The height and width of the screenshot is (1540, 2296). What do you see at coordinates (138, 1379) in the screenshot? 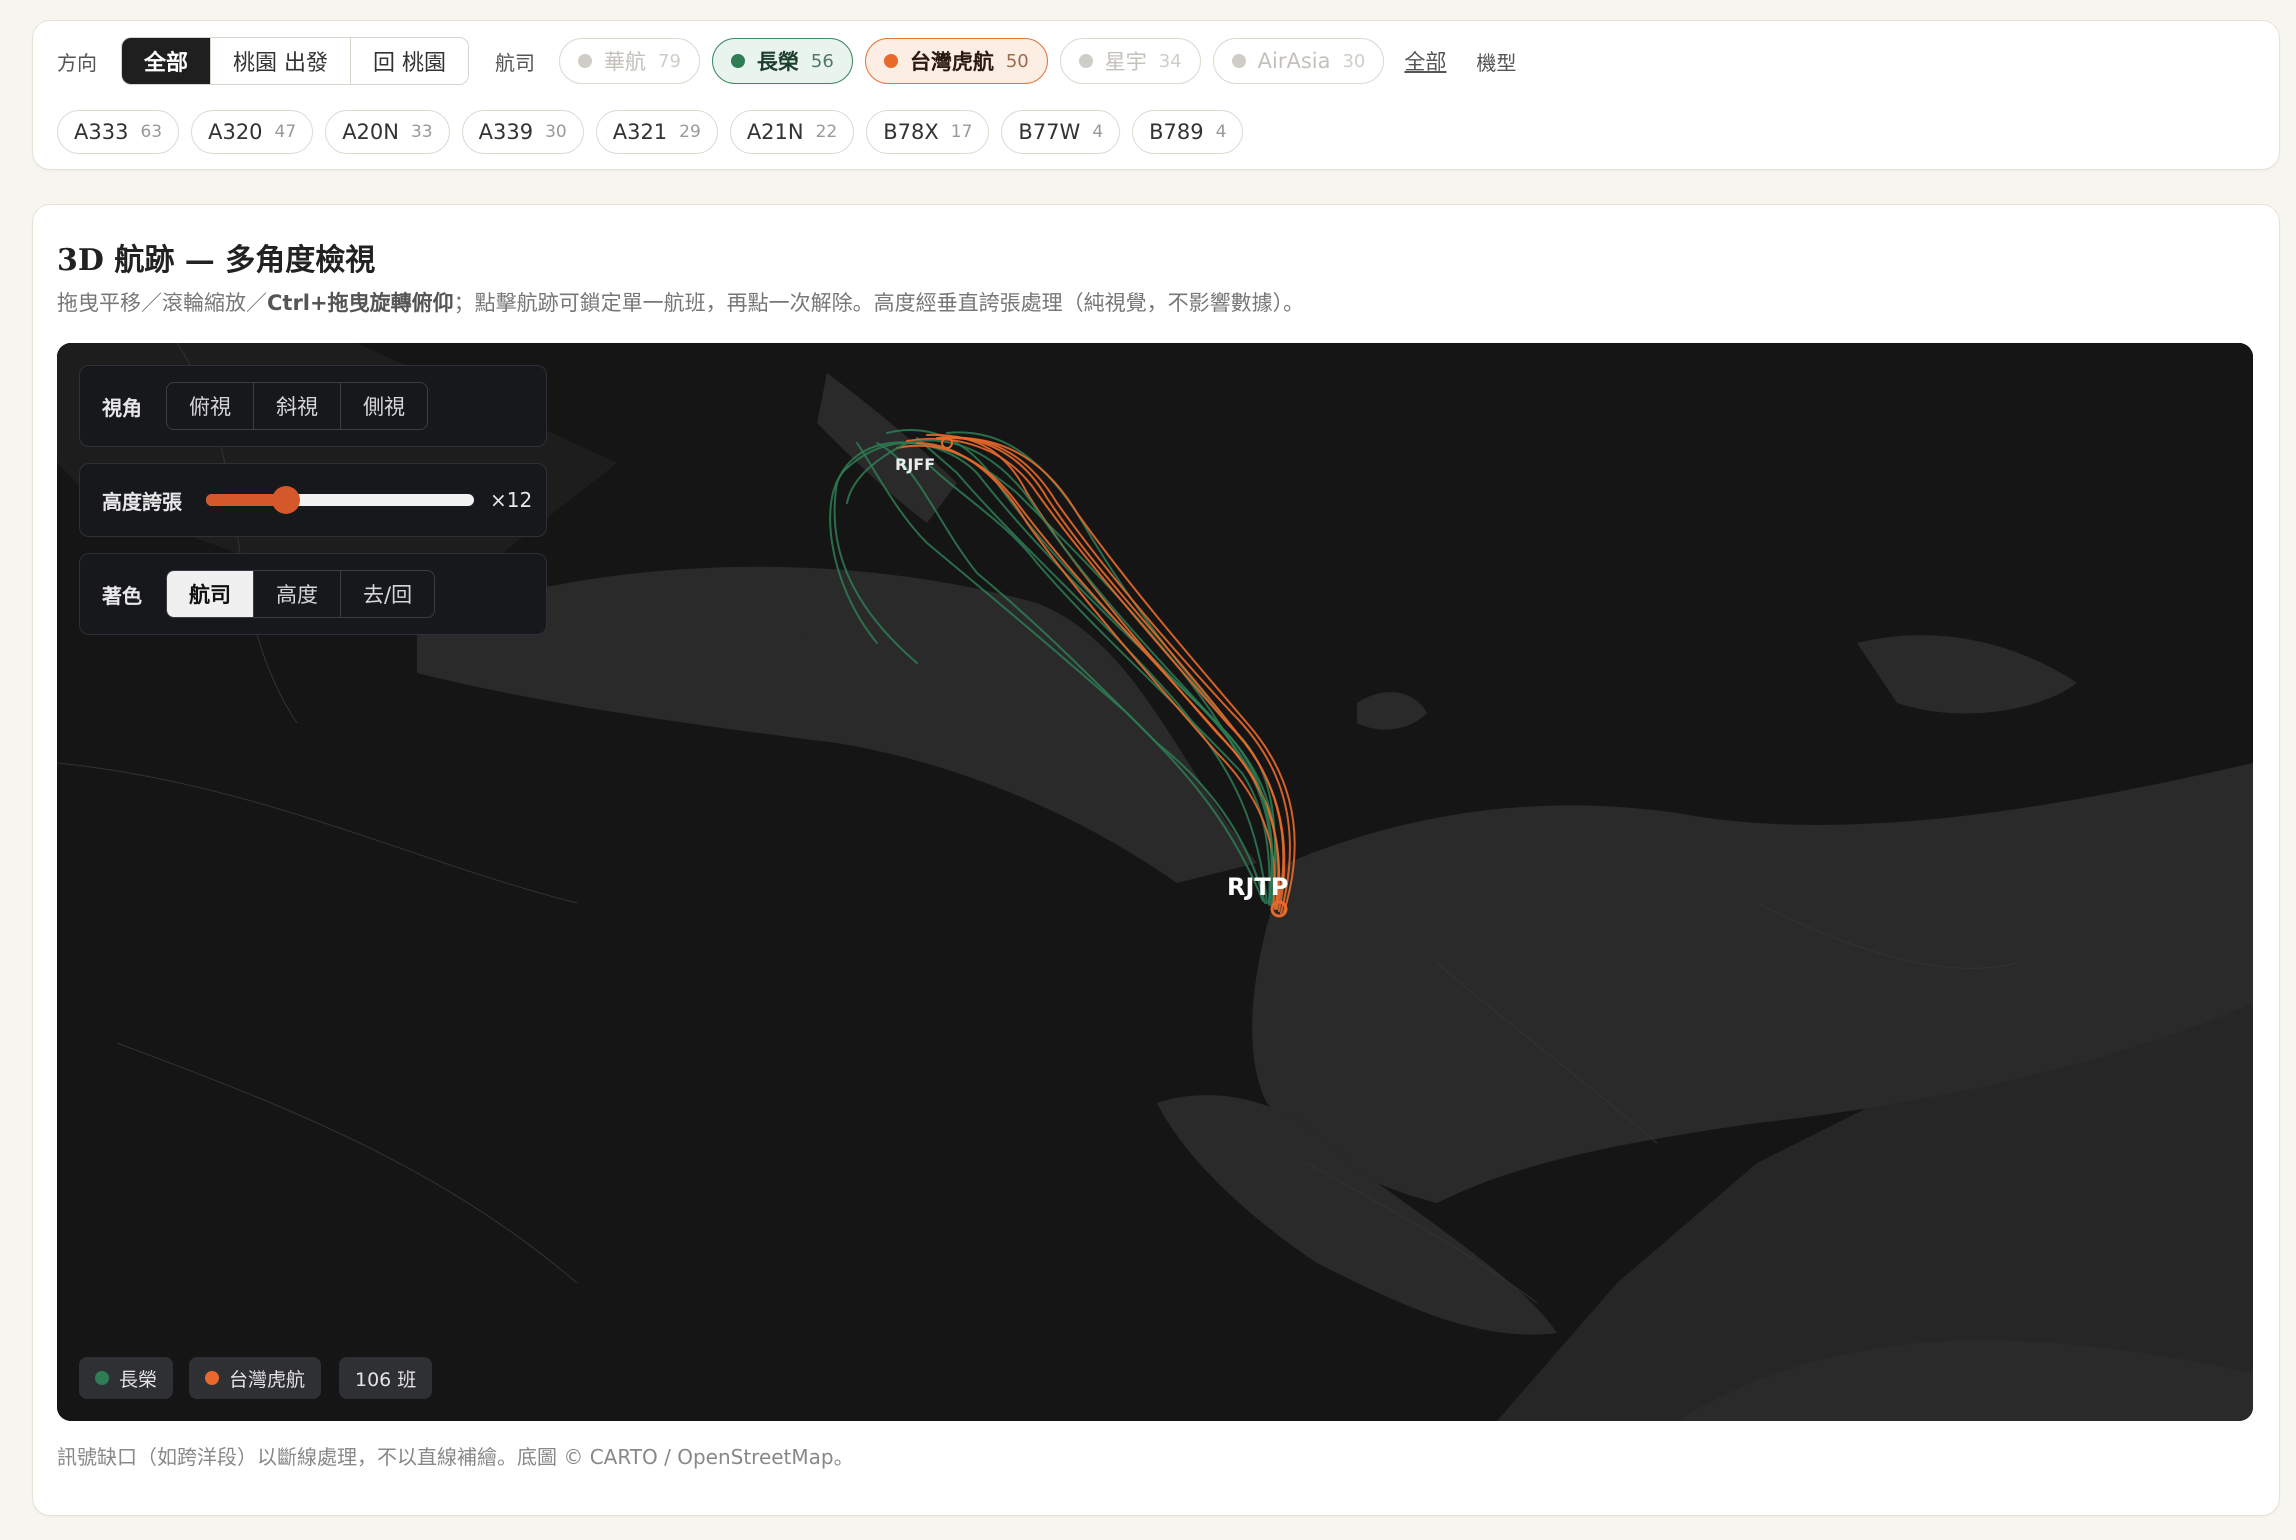
I see `legend-label: 長榮` at bounding box center [138, 1379].